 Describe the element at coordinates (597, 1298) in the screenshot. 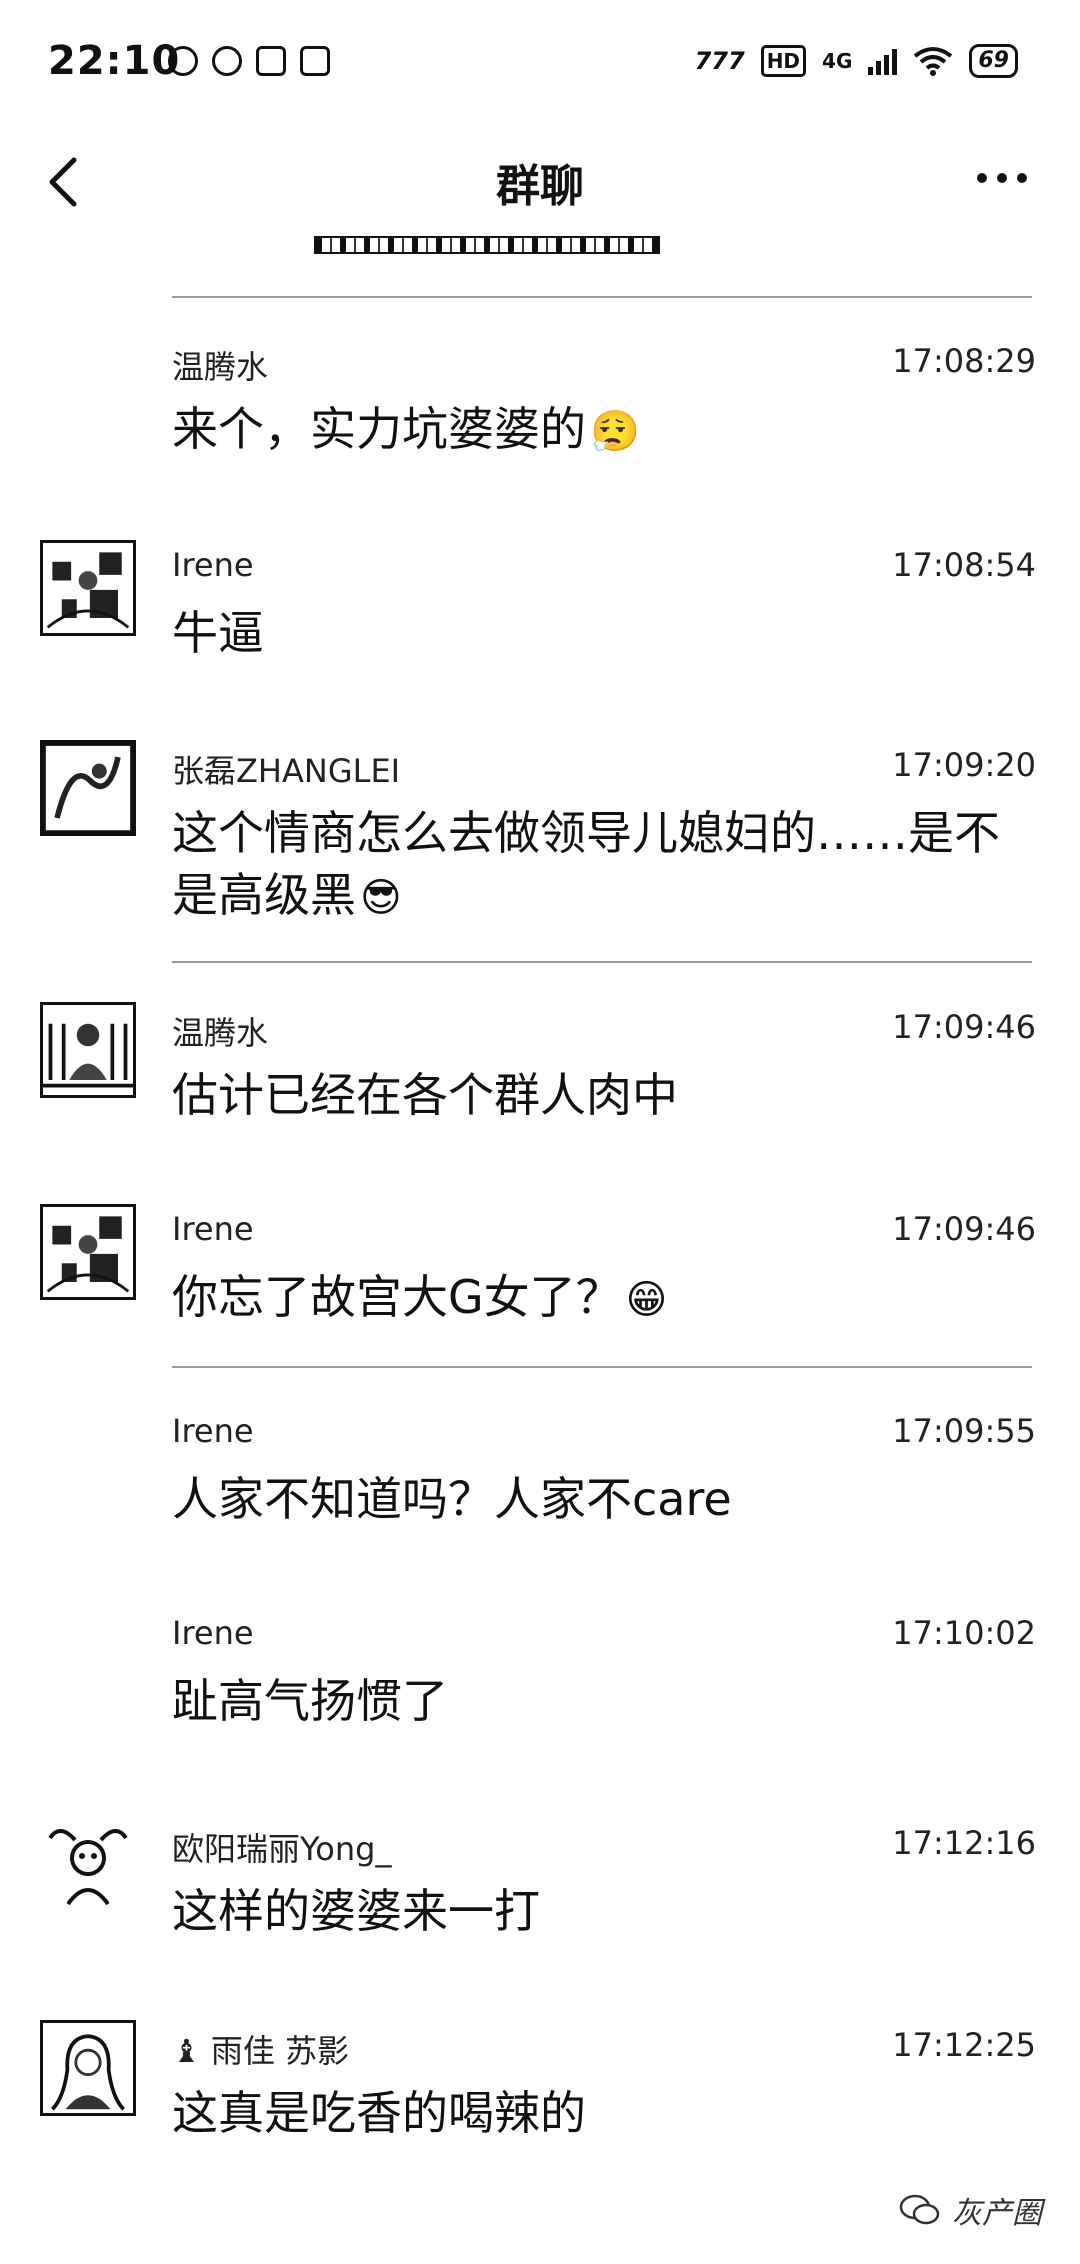

I see `message-text: 你忘了故宫大G女了？ 😁` at that location.